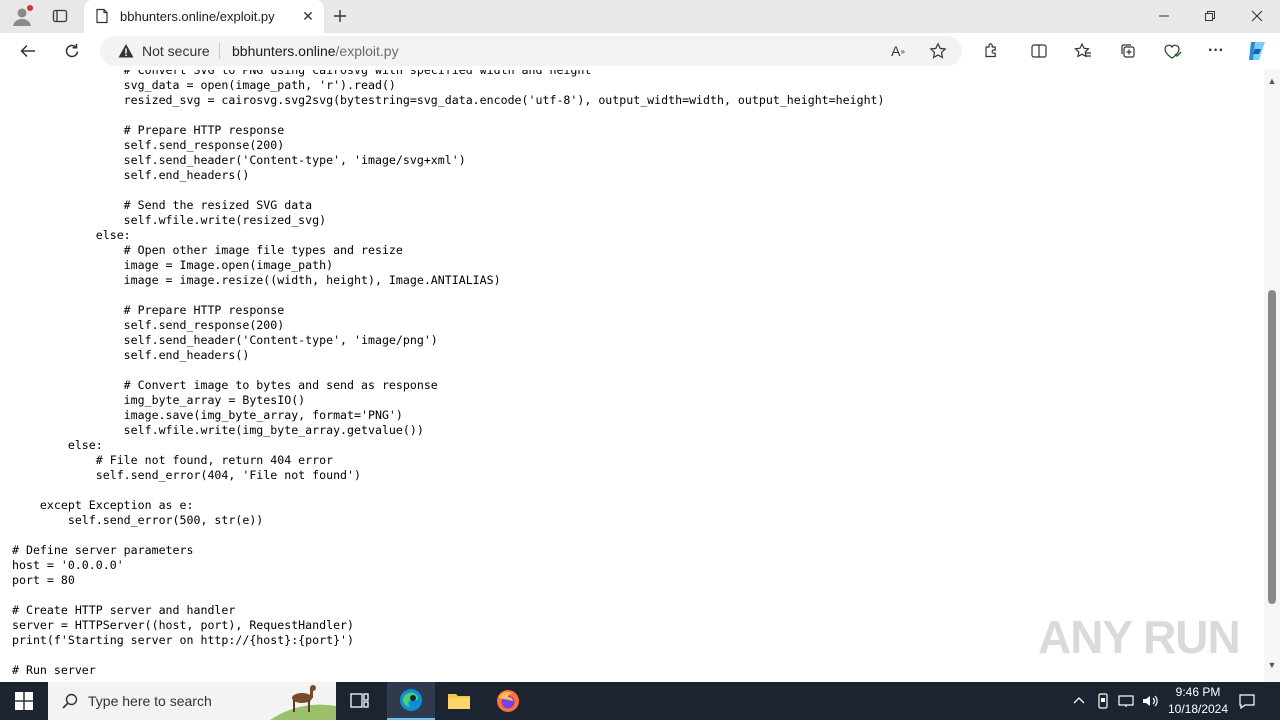  I want to click on code-line: self.wfile.write(resized_svg), so click(169, 220).